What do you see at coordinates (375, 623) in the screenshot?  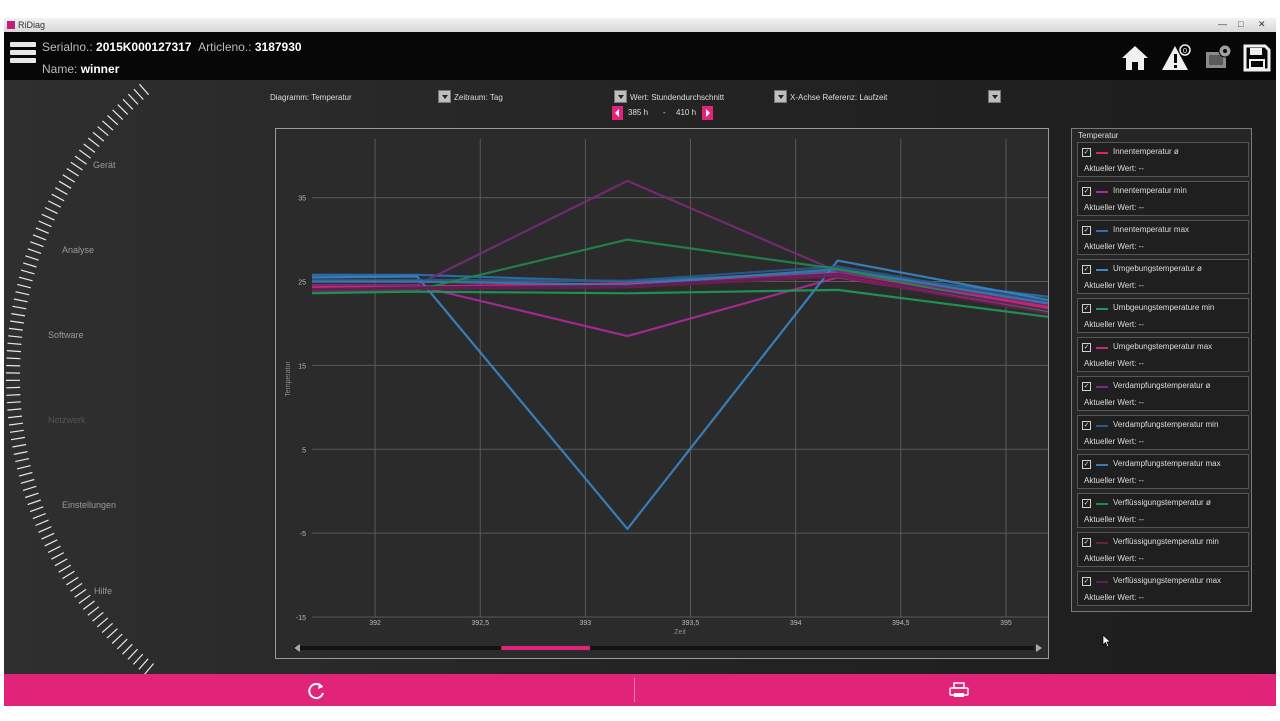 I see `x-tick-label: 392` at bounding box center [375, 623].